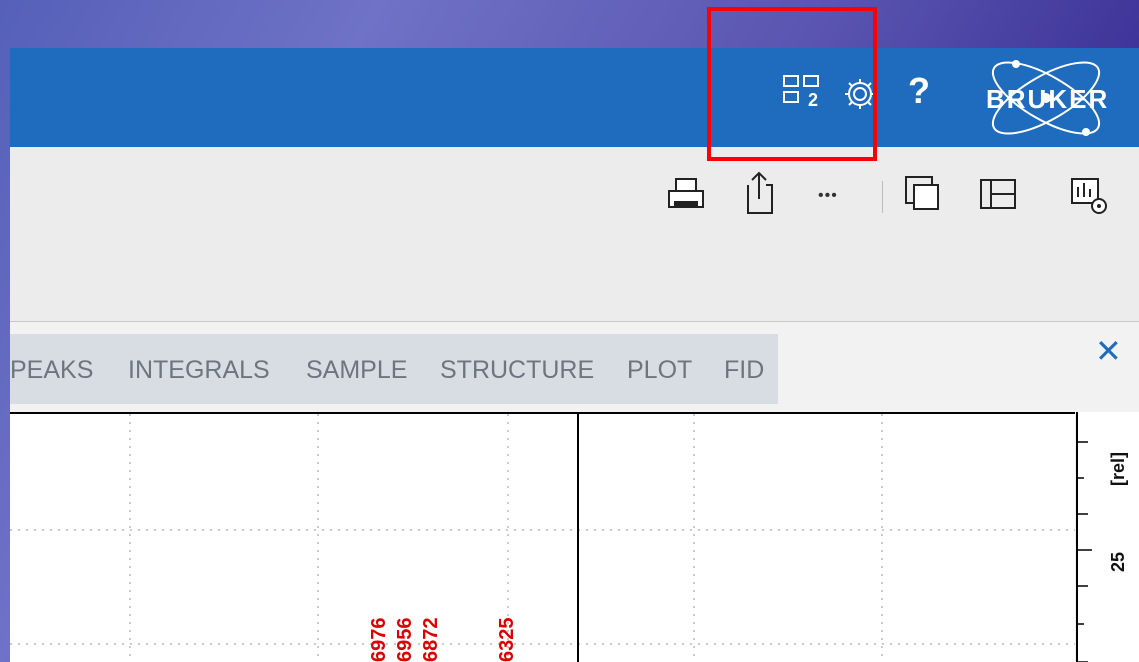 This screenshot has height=662, width=1139. Describe the element at coordinates (379, 639) in the screenshot. I see `peak-label: 6976` at that location.